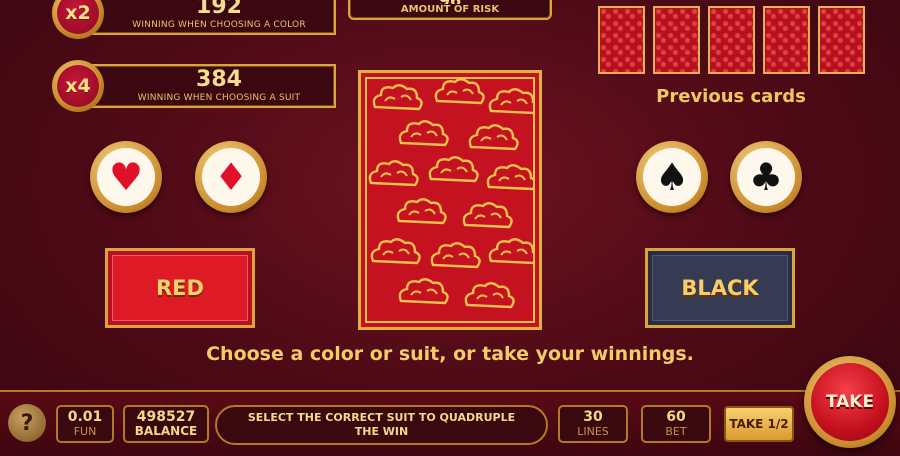 This screenshot has height=456, width=900. I want to click on spades-button: ♠, so click(672, 177).